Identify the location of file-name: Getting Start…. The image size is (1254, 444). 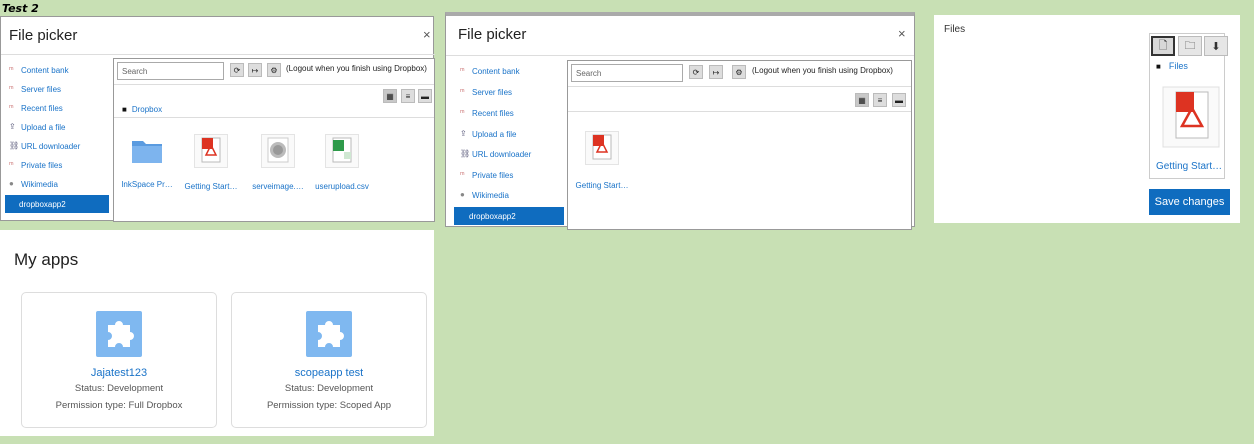
(1189, 166).